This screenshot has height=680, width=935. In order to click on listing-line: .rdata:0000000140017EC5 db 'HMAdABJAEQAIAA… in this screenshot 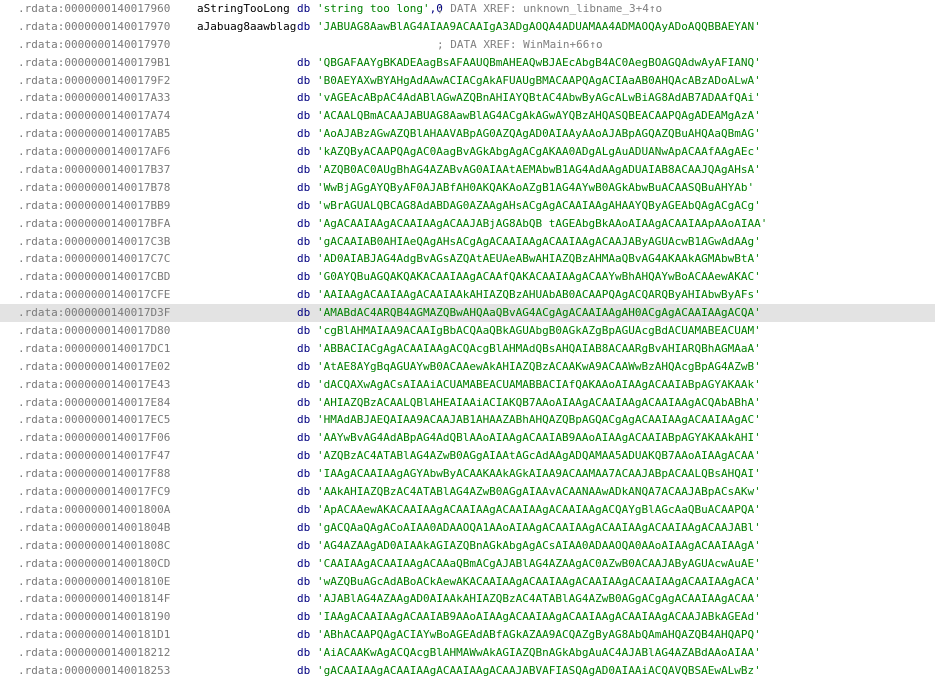, I will do `click(467, 420)`.